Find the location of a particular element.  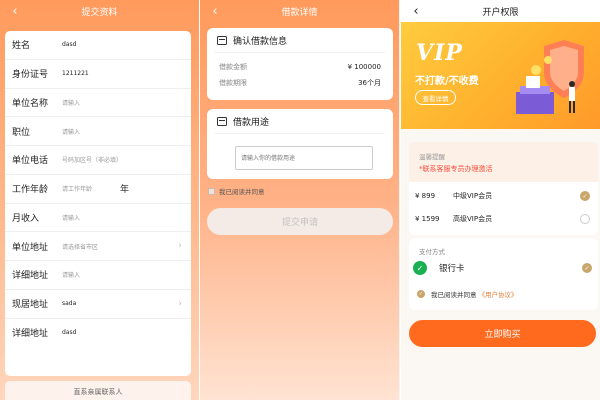

form-row-id-number: 身份证号 1211221 is located at coordinates (98, 74).